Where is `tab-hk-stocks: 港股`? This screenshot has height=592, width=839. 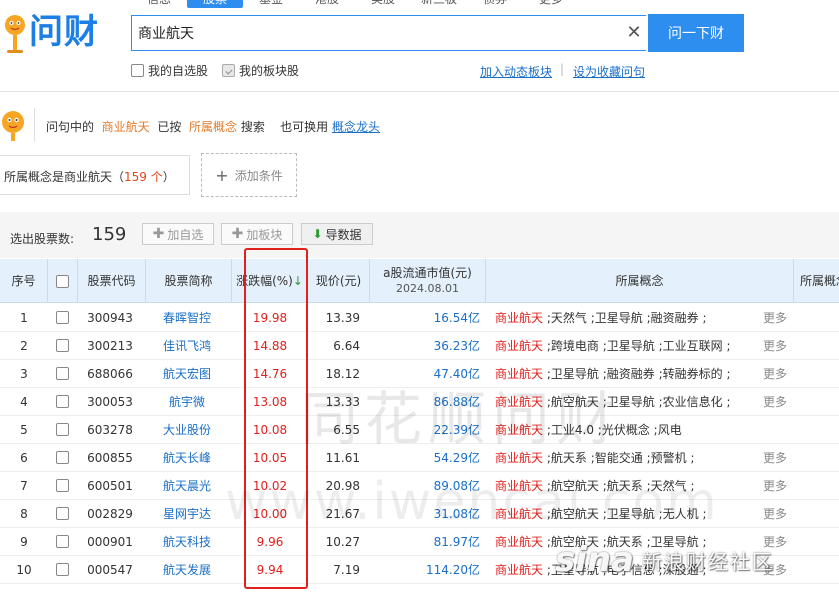 tab-hk-stocks: 港股 is located at coordinates (327, 4).